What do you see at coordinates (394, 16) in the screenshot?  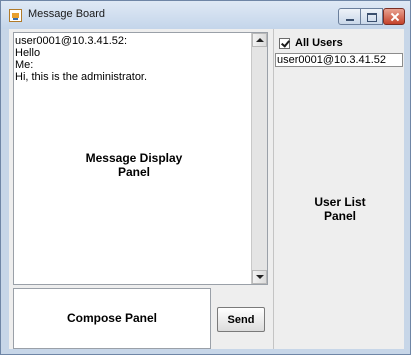 I see `close-icon` at bounding box center [394, 16].